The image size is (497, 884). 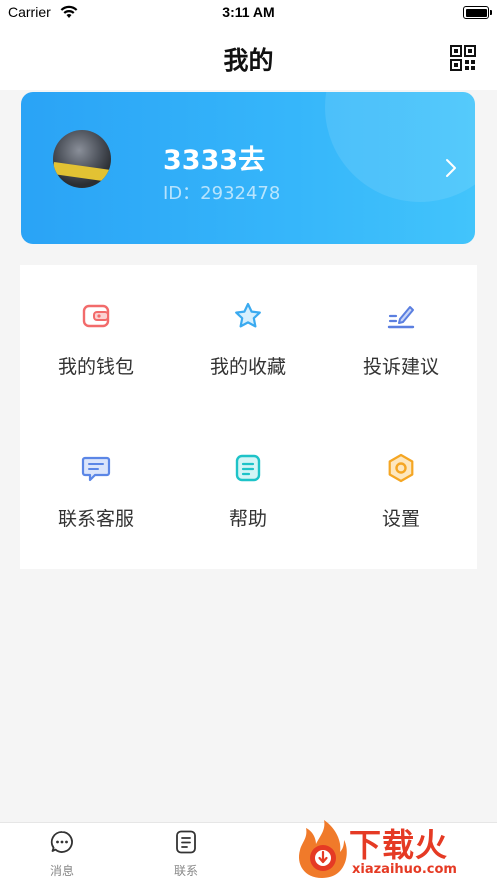 What do you see at coordinates (95, 367) in the screenshot?
I see `menu-item-label: 我的钱包` at bounding box center [95, 367].